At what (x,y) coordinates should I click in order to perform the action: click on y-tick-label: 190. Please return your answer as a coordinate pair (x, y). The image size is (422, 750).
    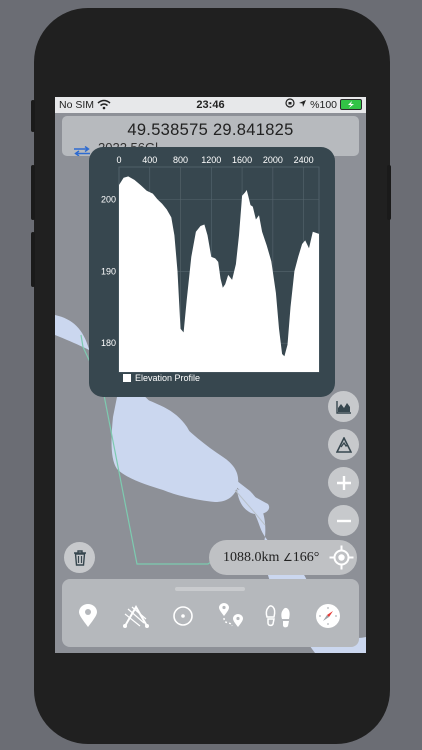
    Looking at the image, I should click on (108, 271).